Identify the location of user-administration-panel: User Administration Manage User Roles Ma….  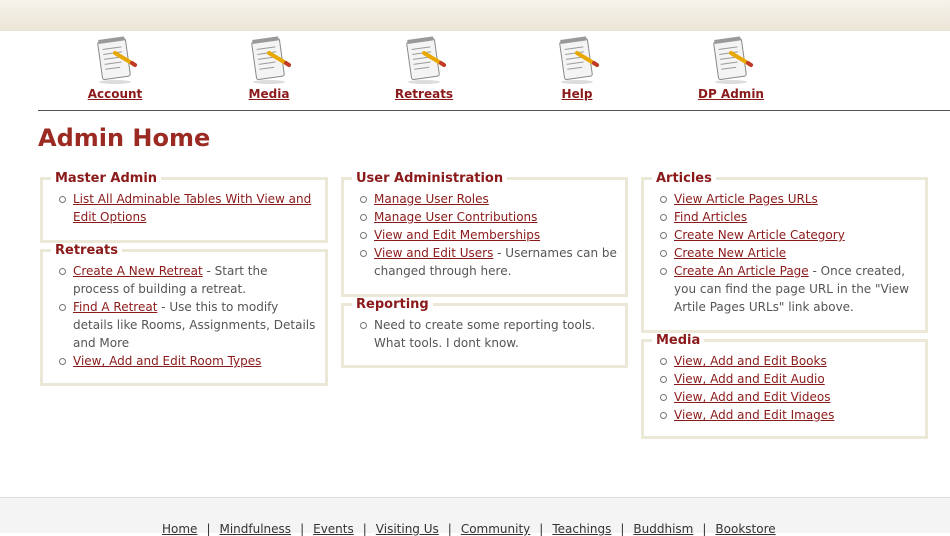
(484, 234).